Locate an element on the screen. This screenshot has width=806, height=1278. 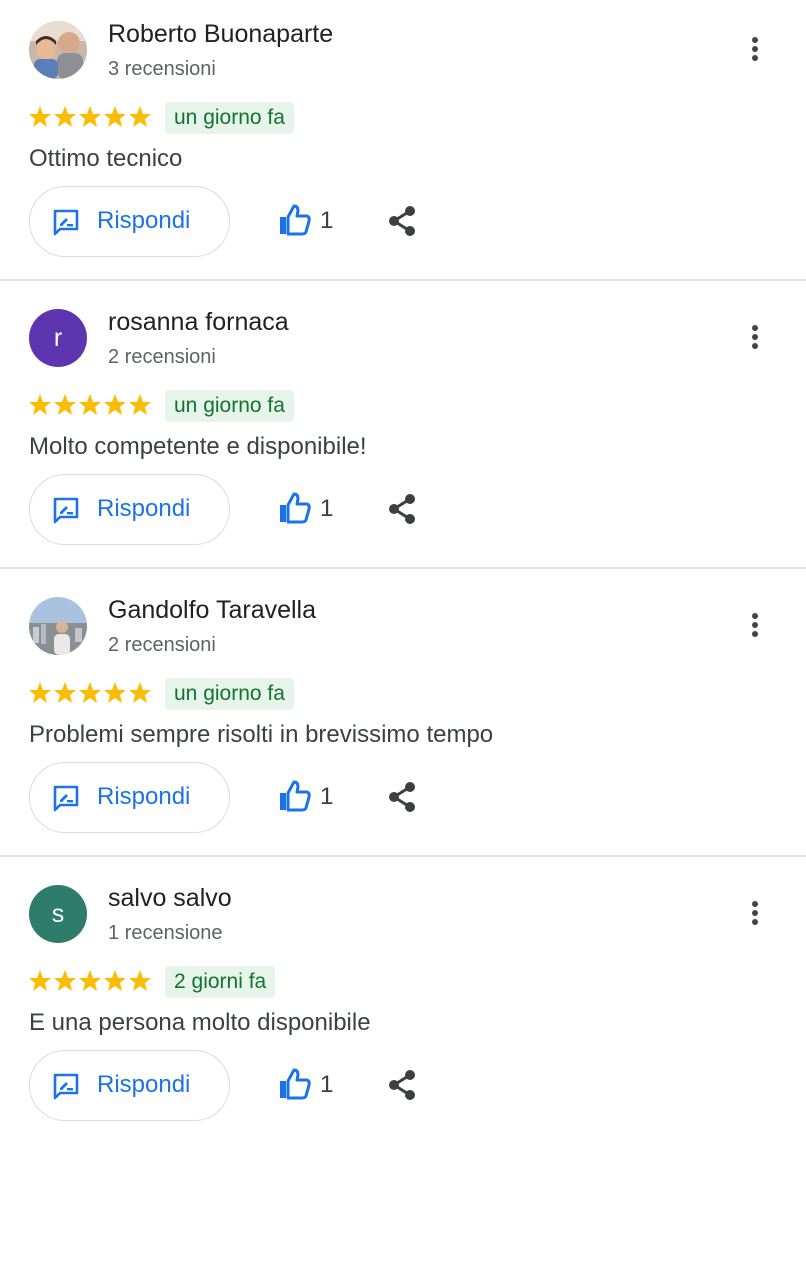
avatar-letter: r is located at coordinates (58, 337).